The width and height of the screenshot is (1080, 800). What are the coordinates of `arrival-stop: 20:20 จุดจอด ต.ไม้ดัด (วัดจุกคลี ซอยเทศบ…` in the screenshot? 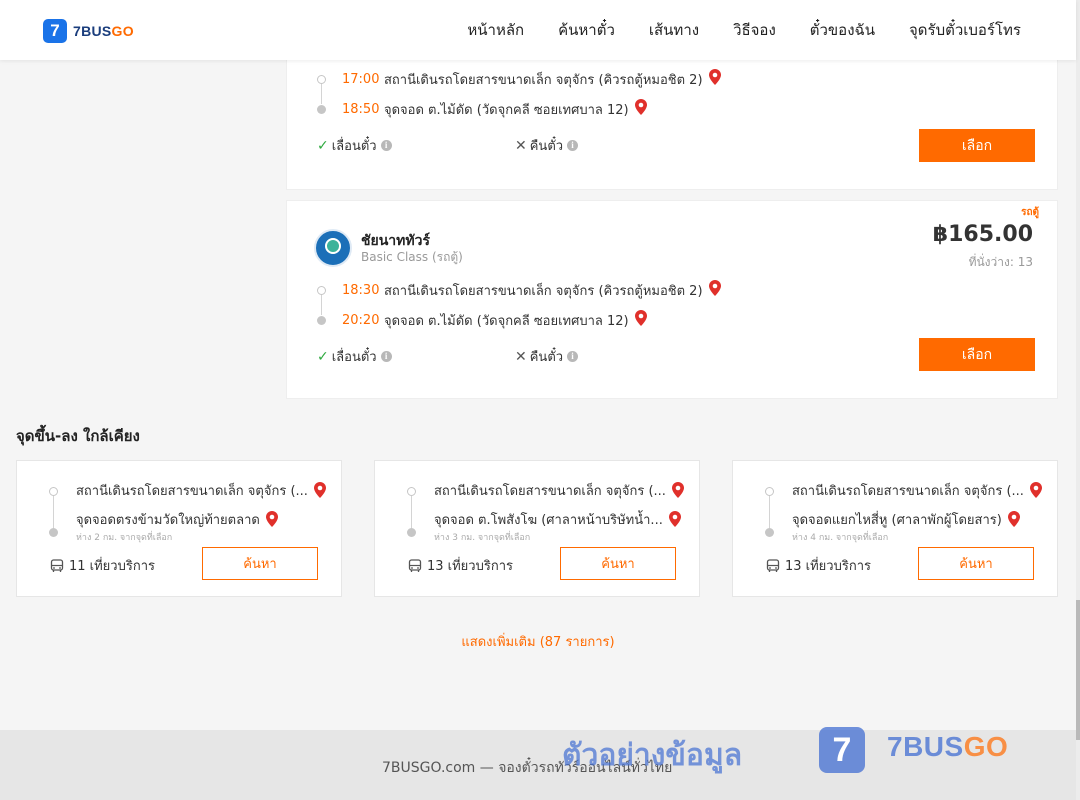 It's located at (519, 320).